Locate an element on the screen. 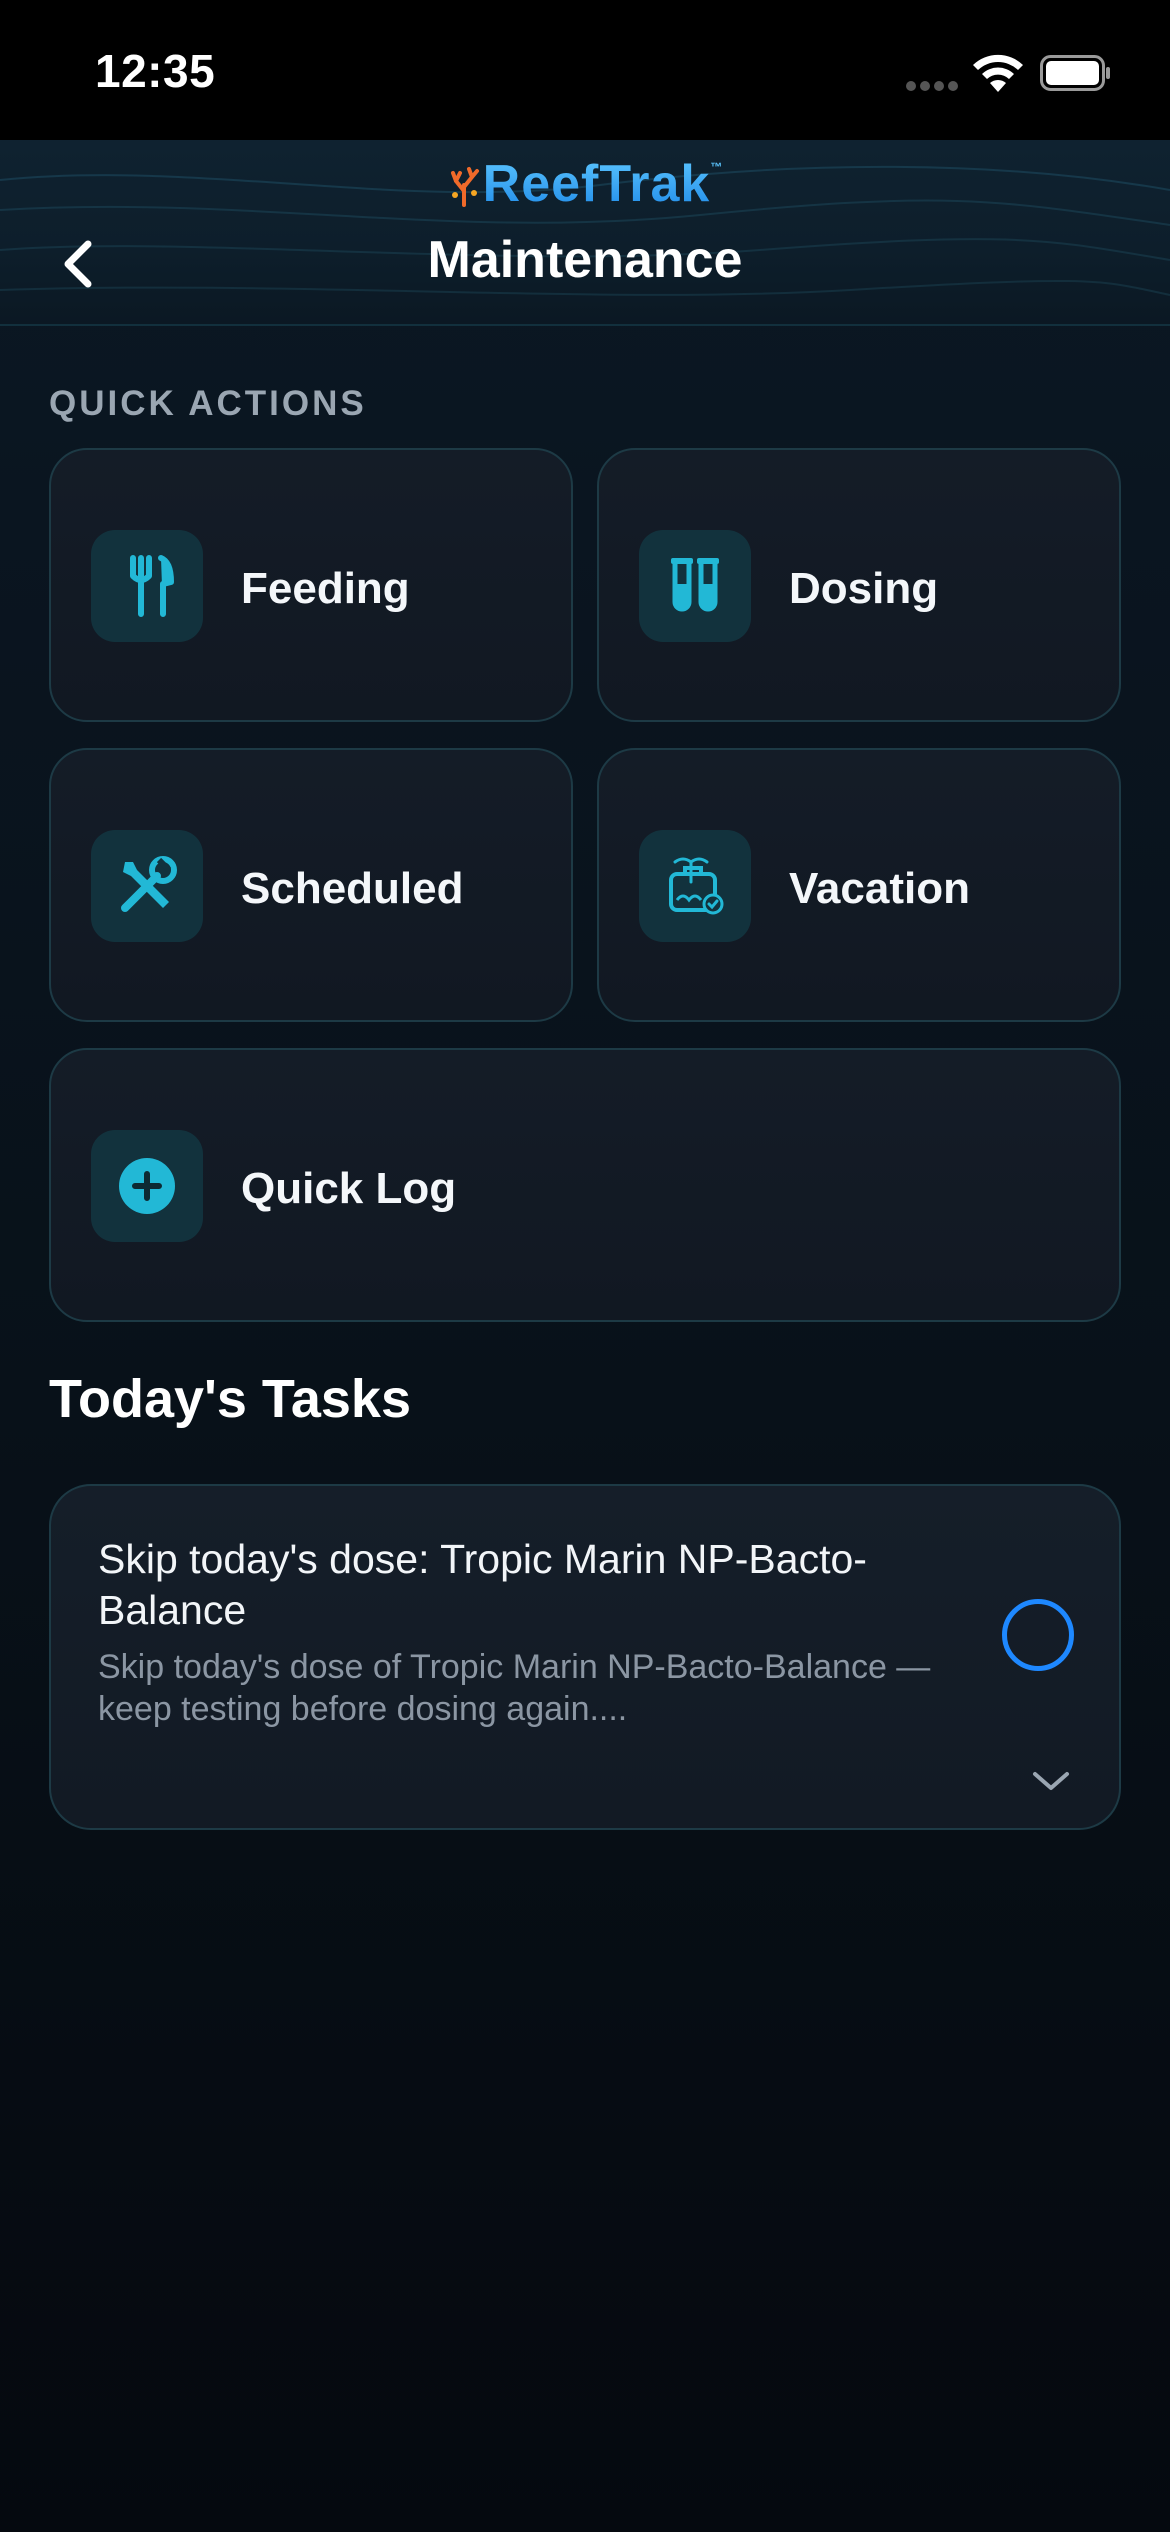 The image size is (1170, 2532). brand-name: ReefTrak is located at coordinates (596, 184).